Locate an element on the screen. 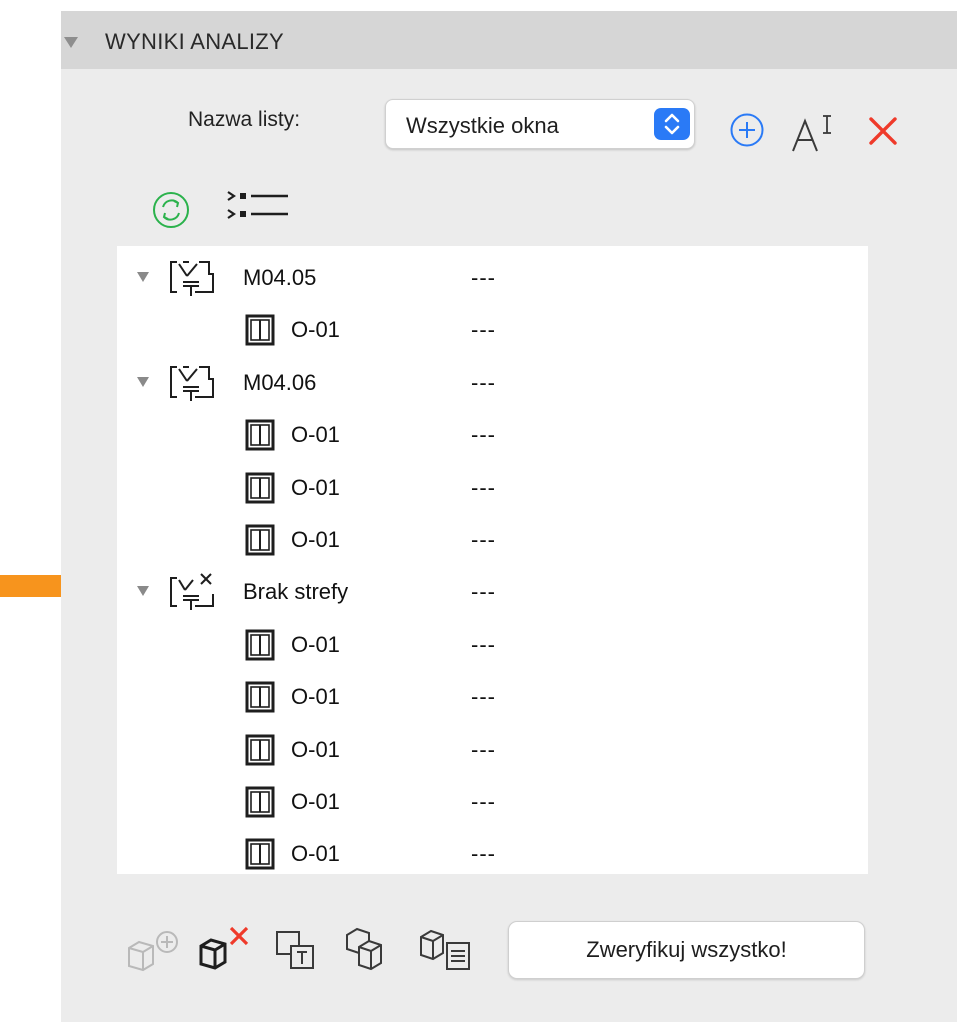  tree-row-zone: M04.06 --- is located at coordinates (492, 383).